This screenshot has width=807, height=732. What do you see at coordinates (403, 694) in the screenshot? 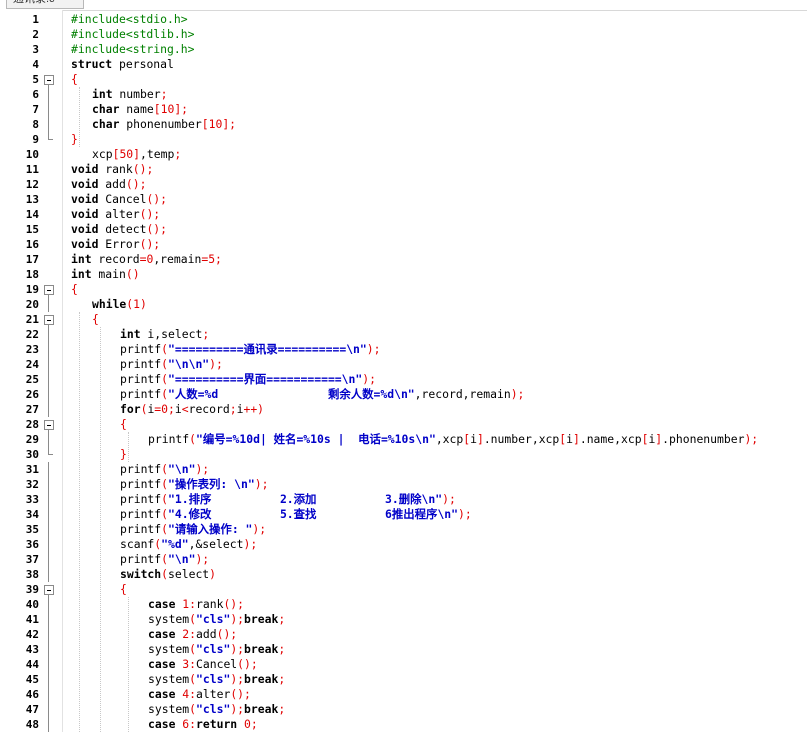
I see `code-line: 46 case 4:alter();` at bounding box center [403, 694].